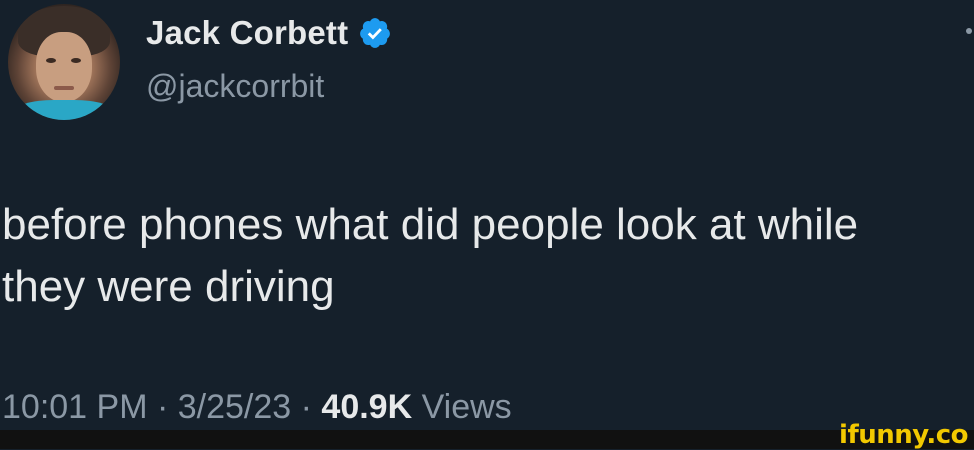 This screenshot has width=974, height=450. What do you see at coordinates (75, 407) in the screenshot?
I see `tweet-time: 10:01 PM` at bounding box center [75, 407].